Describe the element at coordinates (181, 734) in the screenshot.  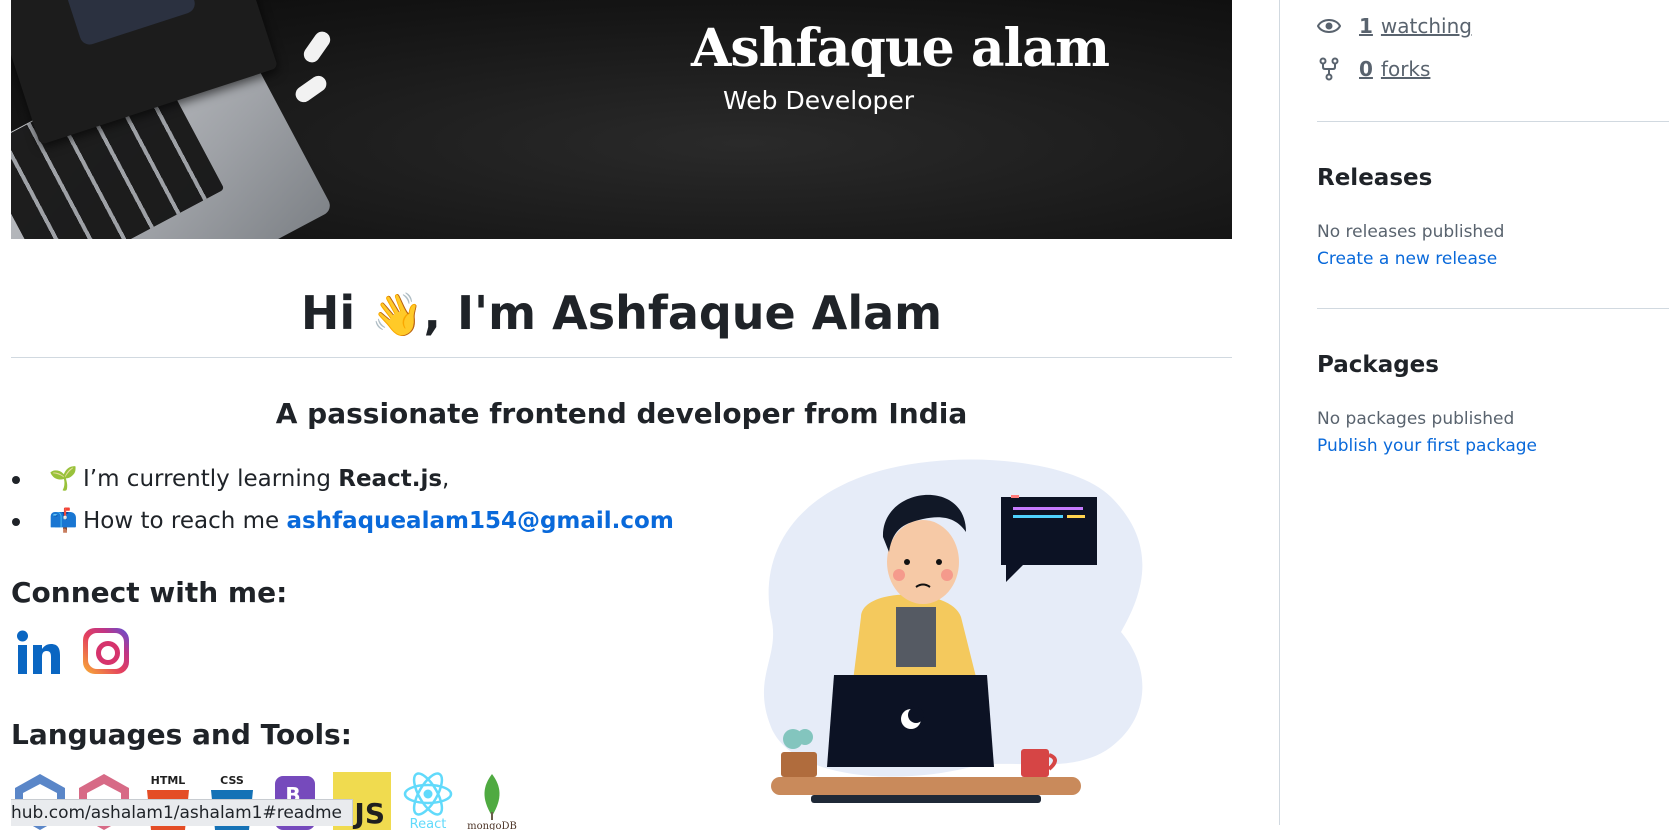
I see `tools-heading: Languages and Tools:` at that location.